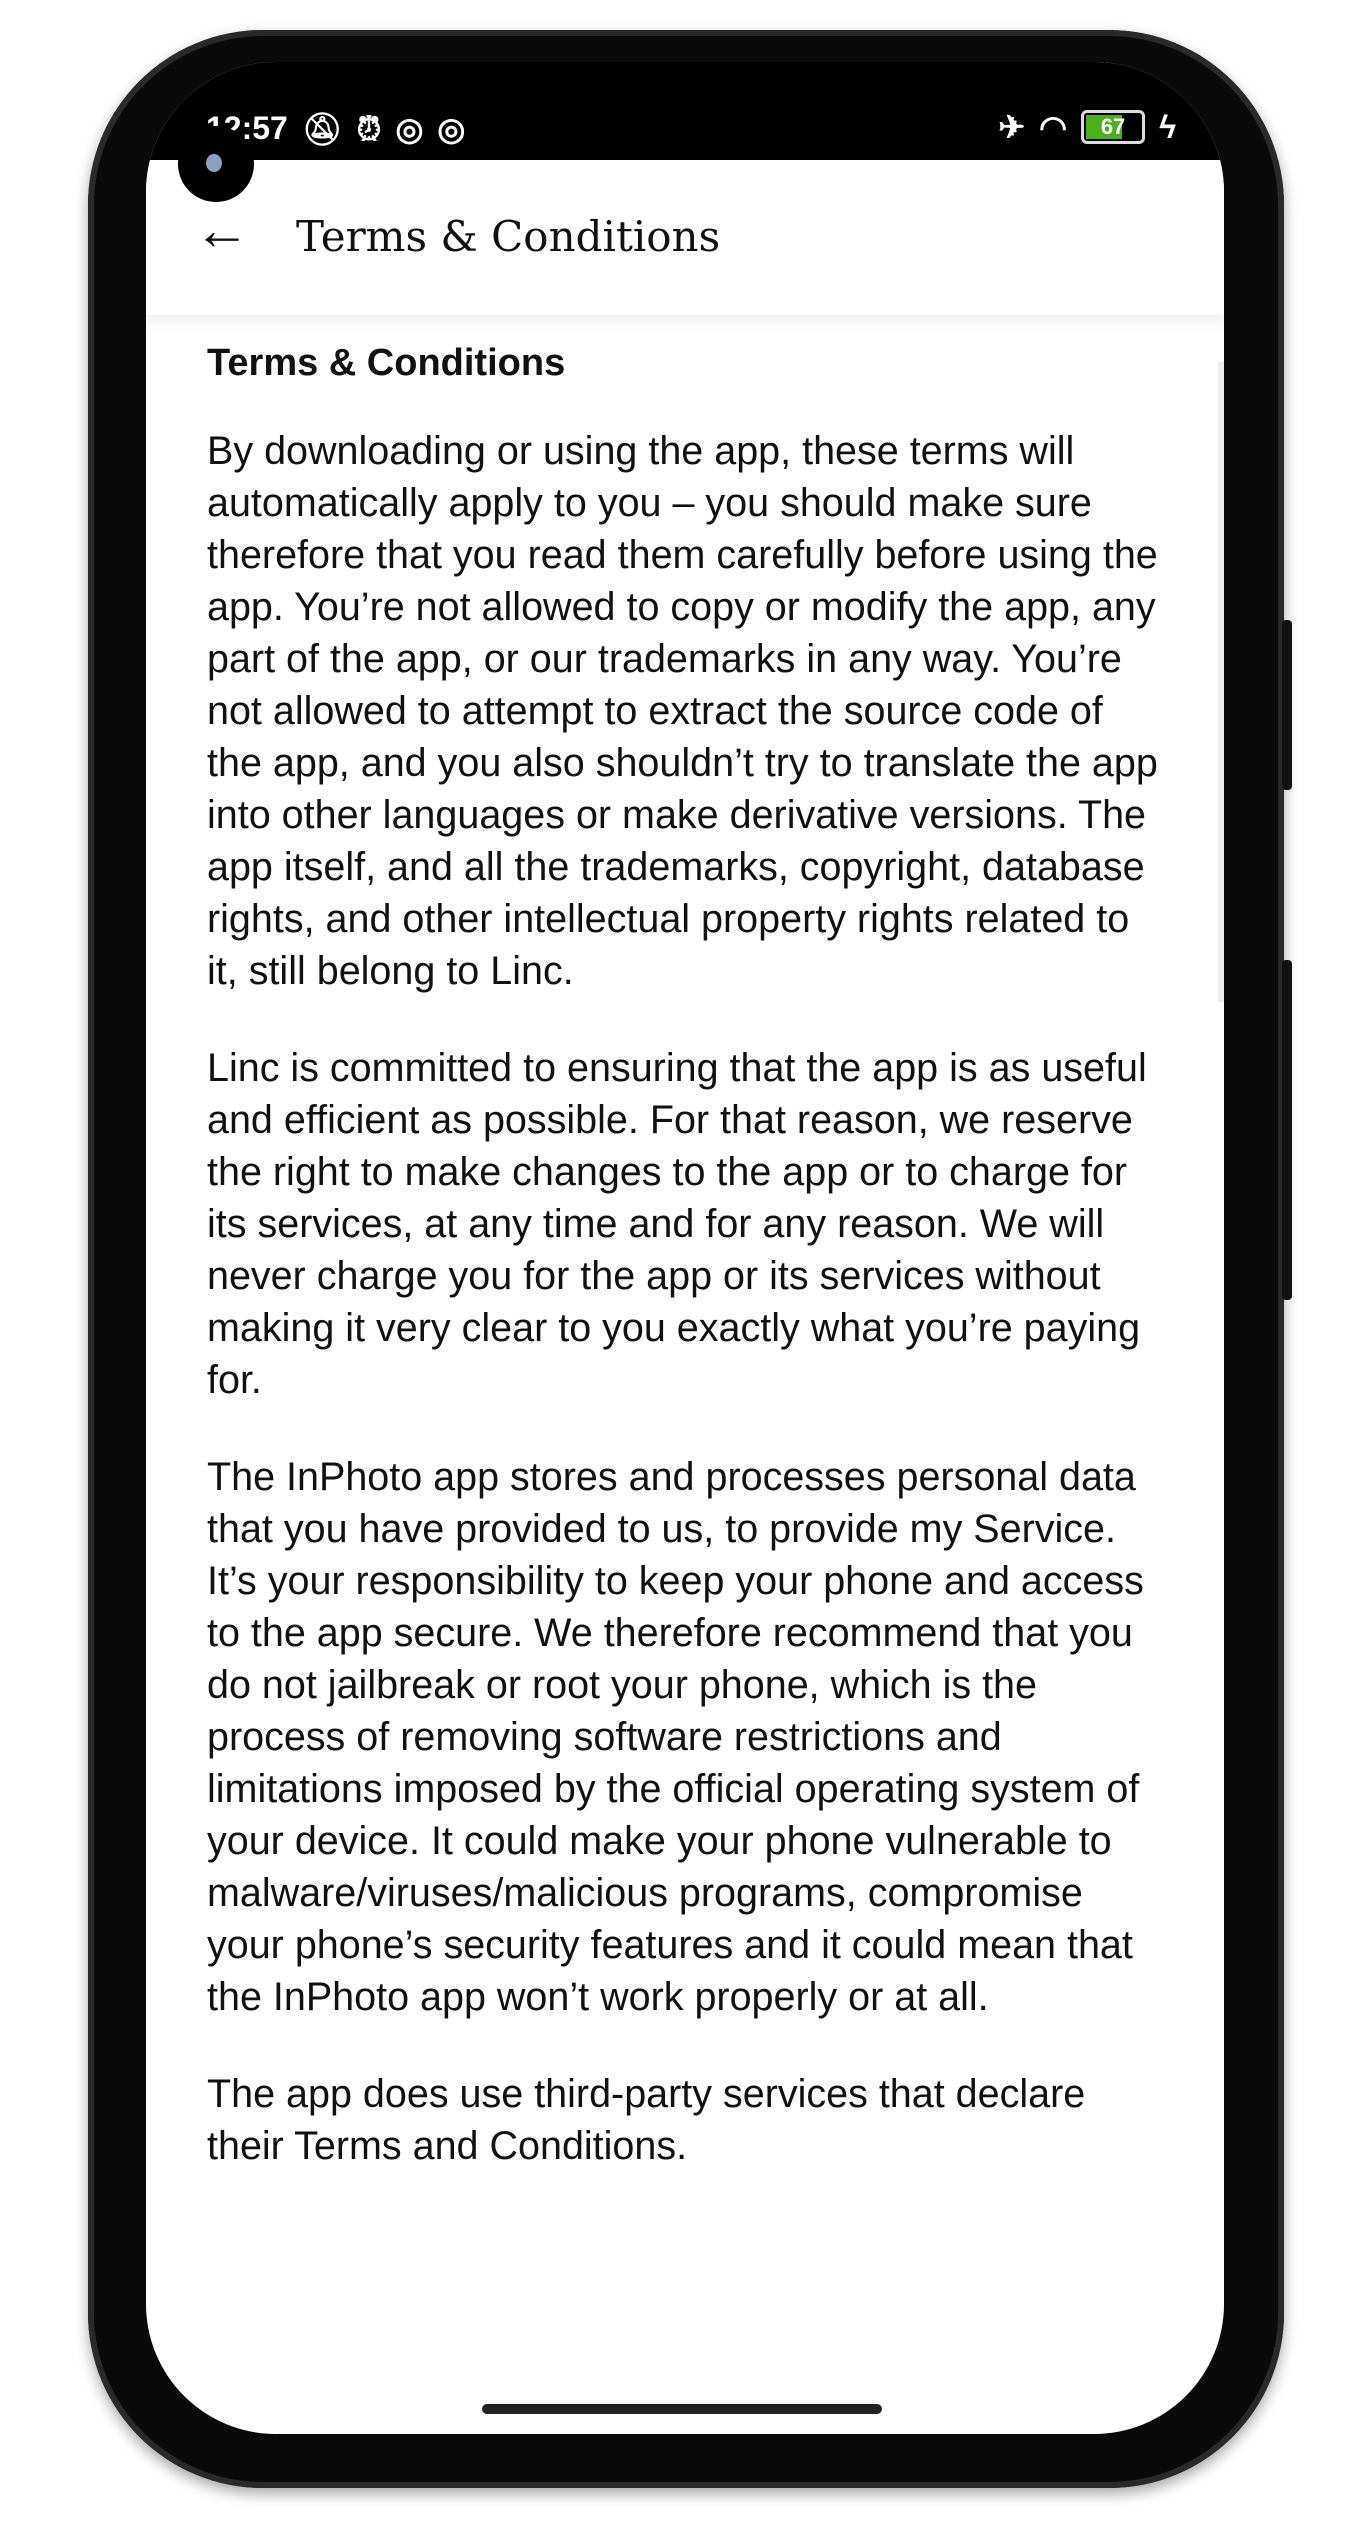 This screenshot has width=1370, height=2534. What do you see at coordinates (1287, 1130) in the screenshot?
I see `power-button` at bounding box center [1287, 1130].